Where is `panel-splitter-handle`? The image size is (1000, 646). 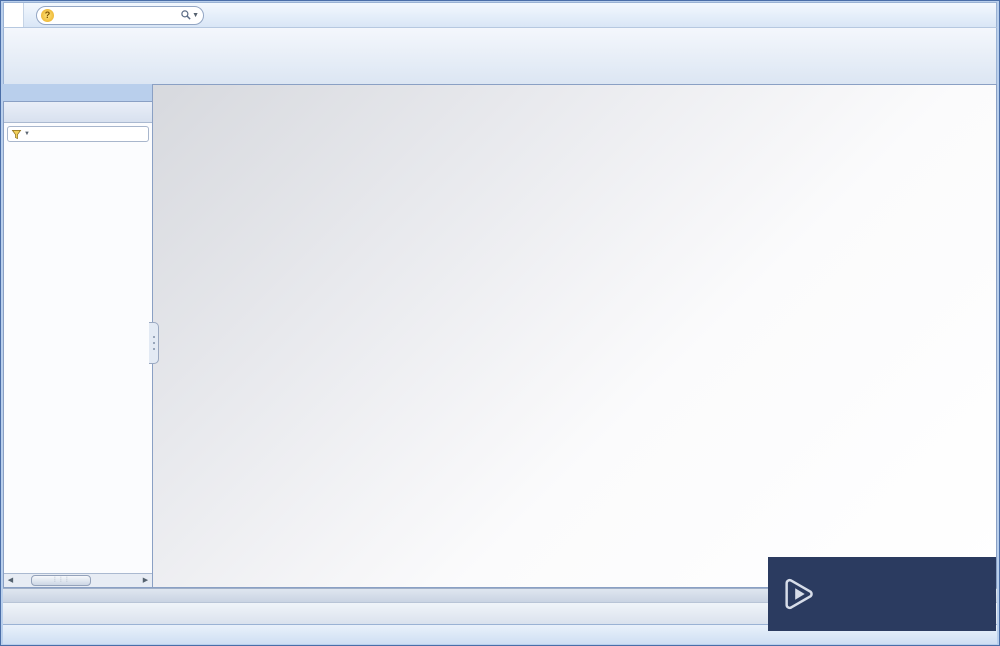
panel-splitter-handle is located at coordinates (154, 343).